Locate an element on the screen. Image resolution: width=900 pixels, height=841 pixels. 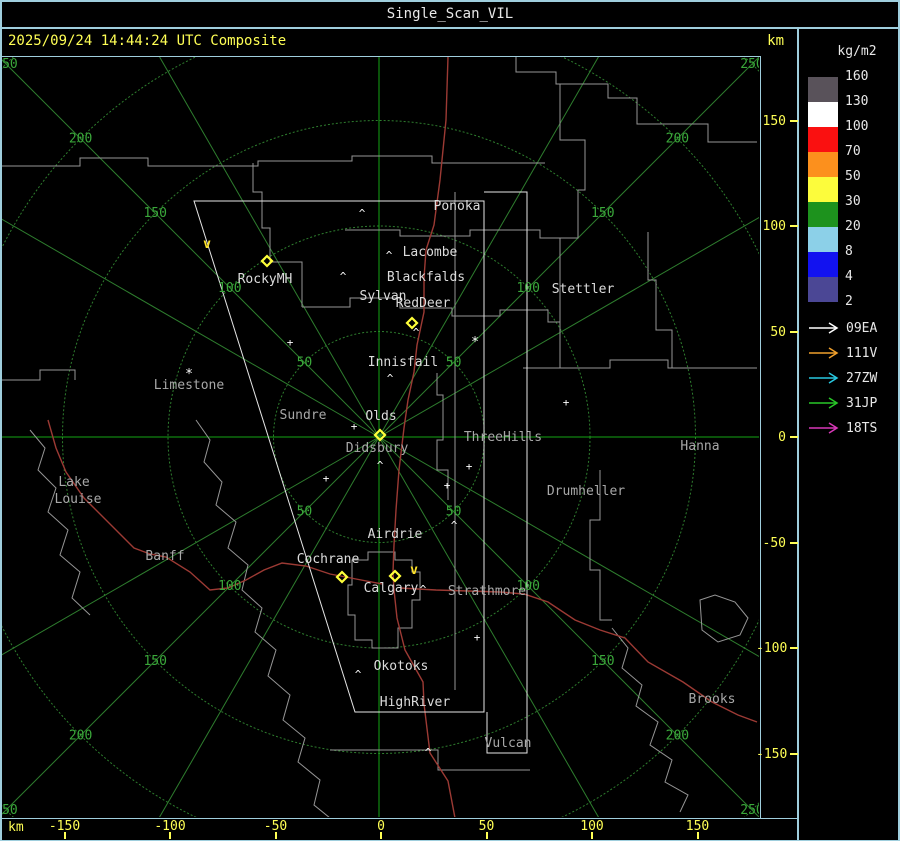
city-label: Sundre is located at coordinates (303, 415).